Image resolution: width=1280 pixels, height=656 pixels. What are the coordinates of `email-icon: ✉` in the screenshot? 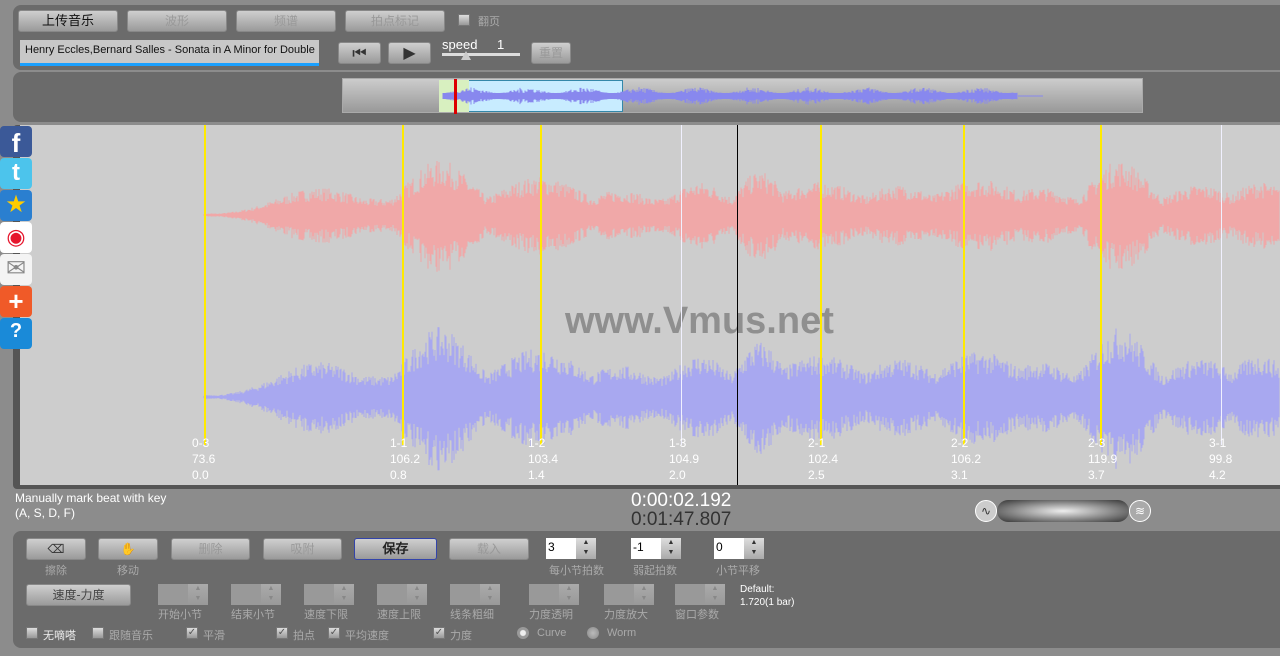 It's located at (16, 269).